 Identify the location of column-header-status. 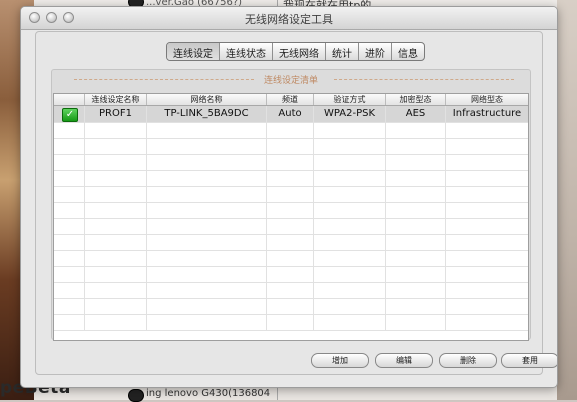
(69, 99).